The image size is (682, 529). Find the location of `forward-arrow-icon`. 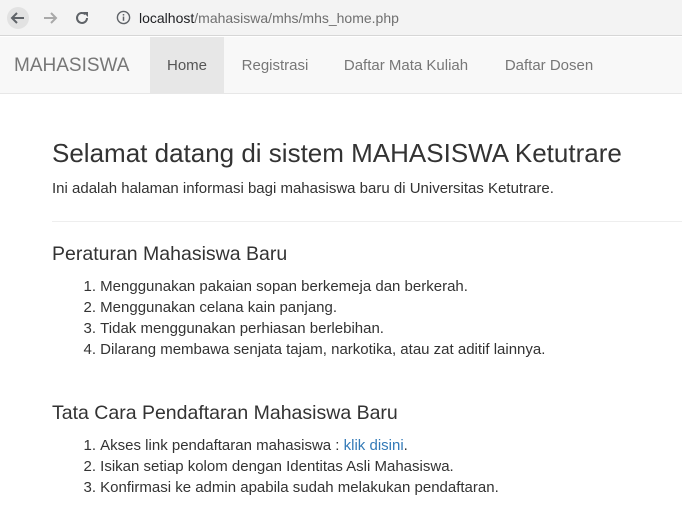

forward-arrow-icon is located at coordinates (51, 18).